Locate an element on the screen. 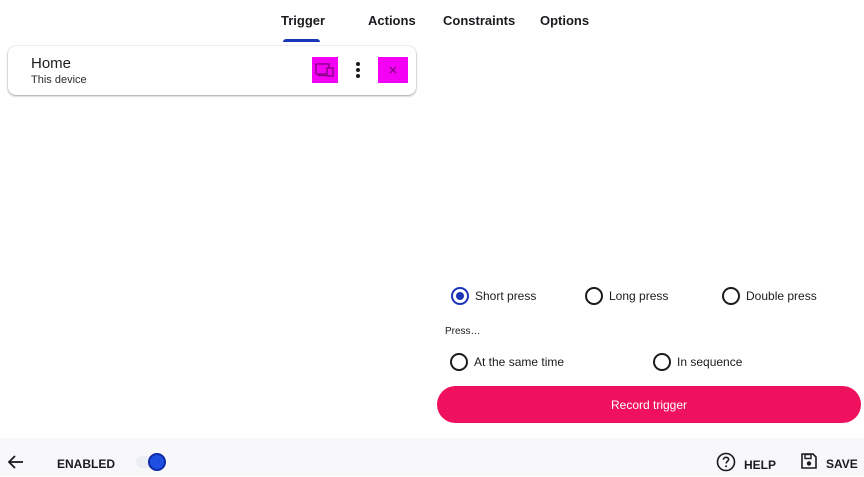  radio-label: At the same time is located at coordinates (519, 362).